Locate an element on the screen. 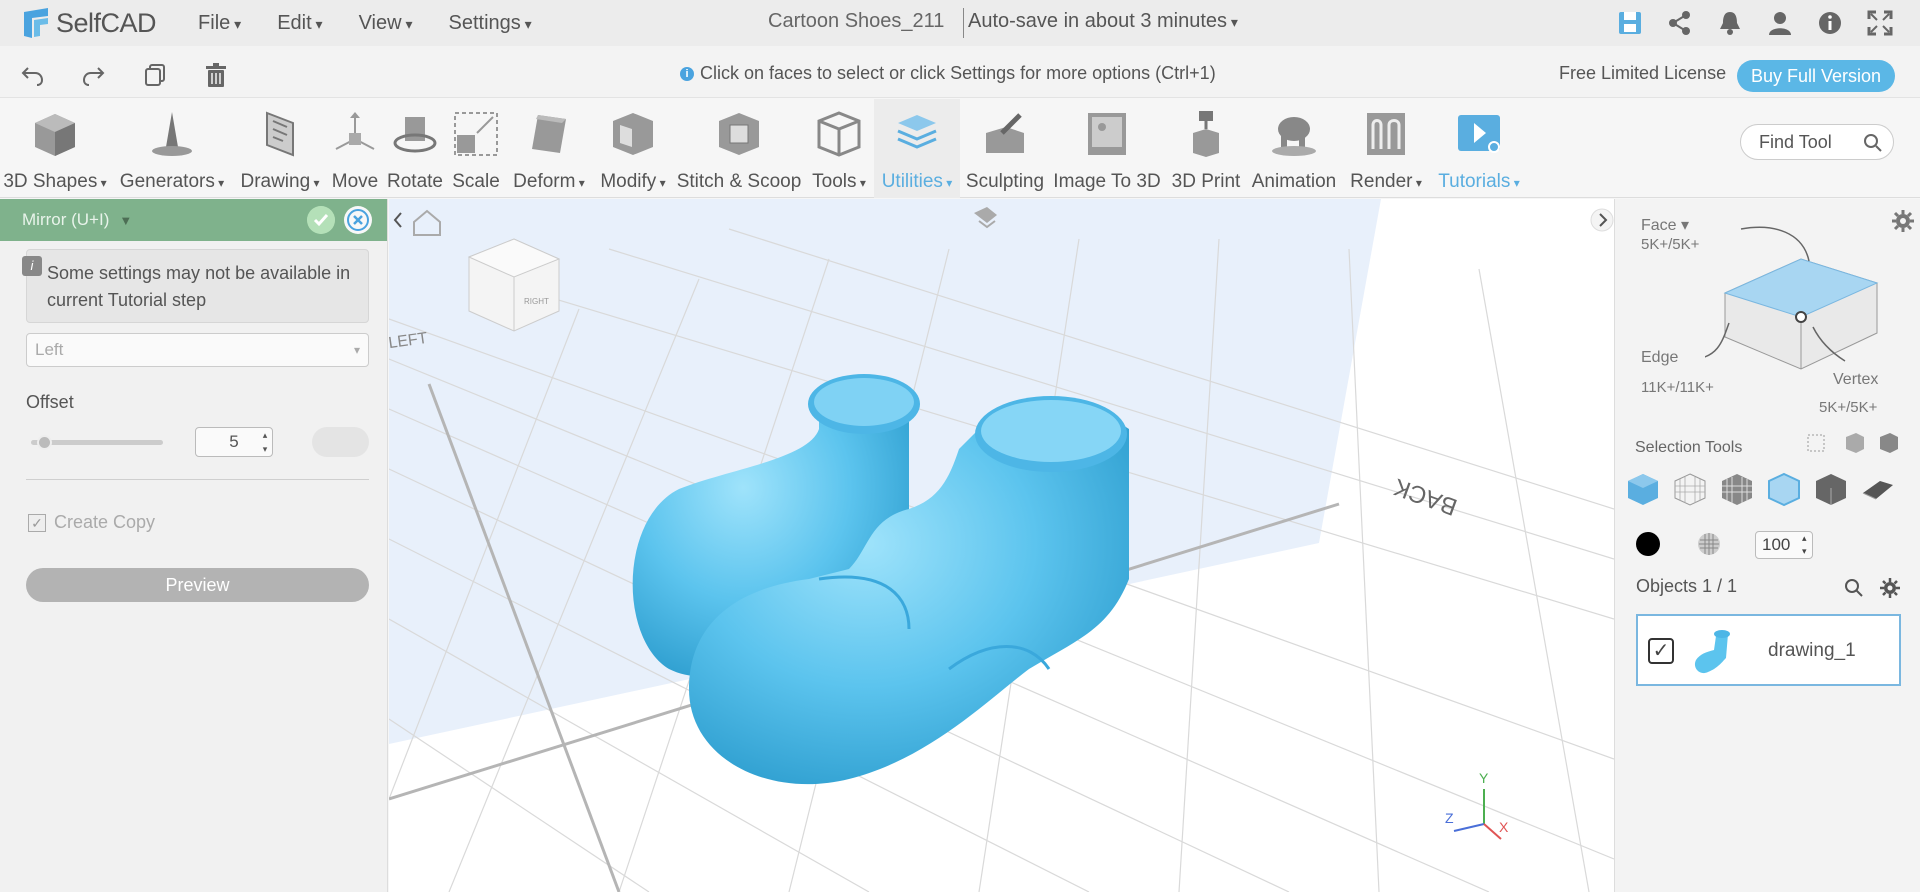  tool-modify: Modify is located at coordinates (633, 148).